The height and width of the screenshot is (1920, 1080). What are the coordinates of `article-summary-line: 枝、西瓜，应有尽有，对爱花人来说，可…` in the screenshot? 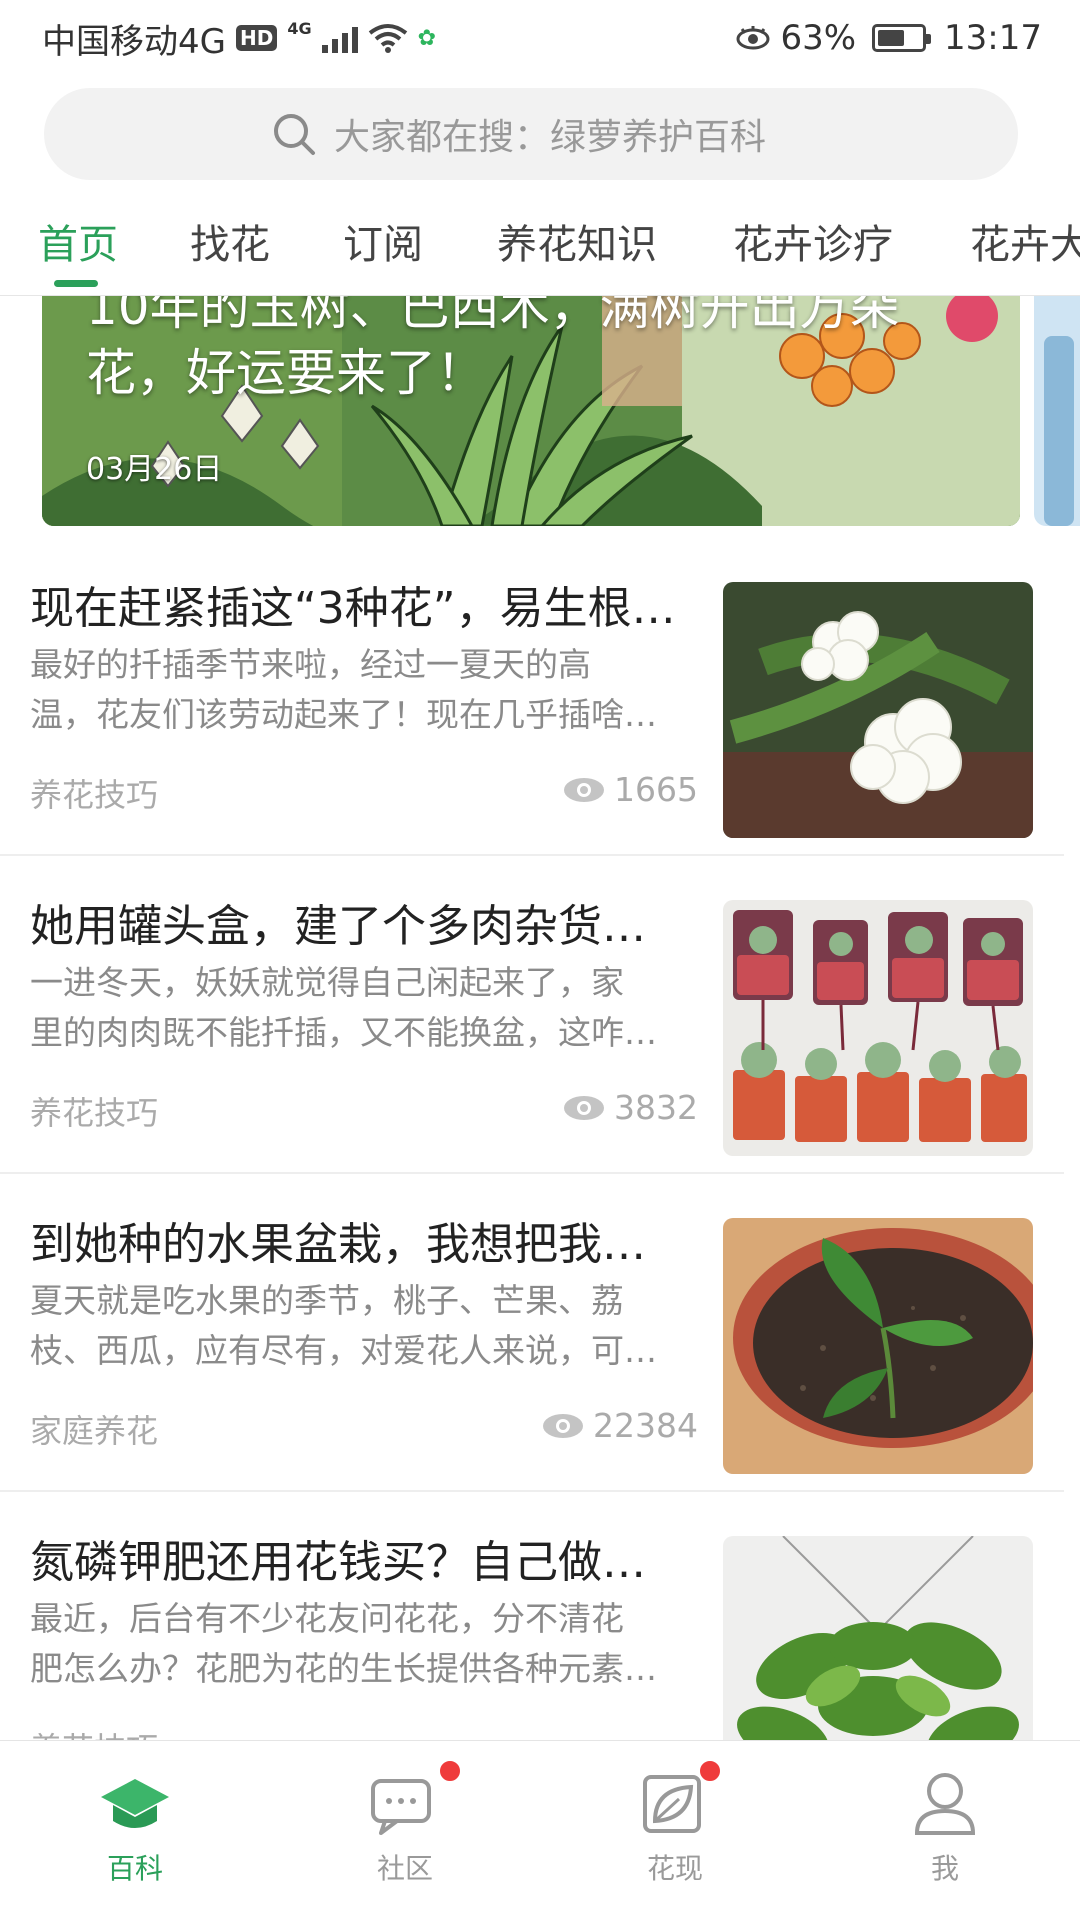 It's located at (343, 1350).